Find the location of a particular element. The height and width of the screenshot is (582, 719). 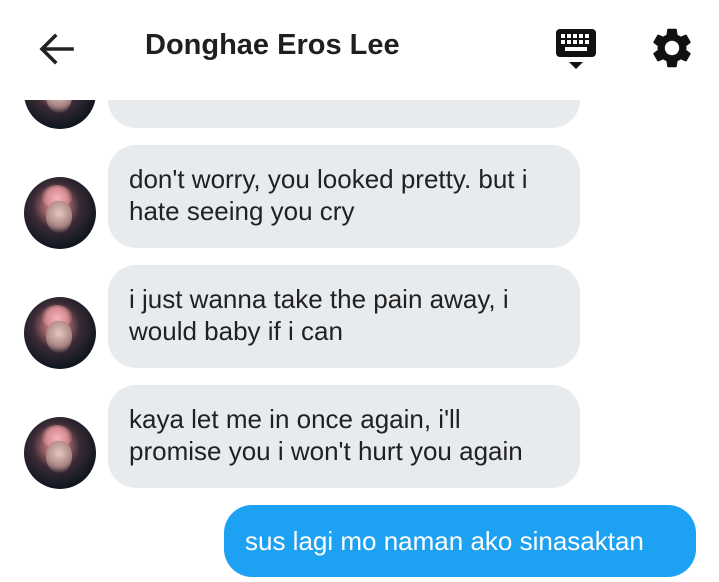

keyboard-button is located at coordinates (576, 50).